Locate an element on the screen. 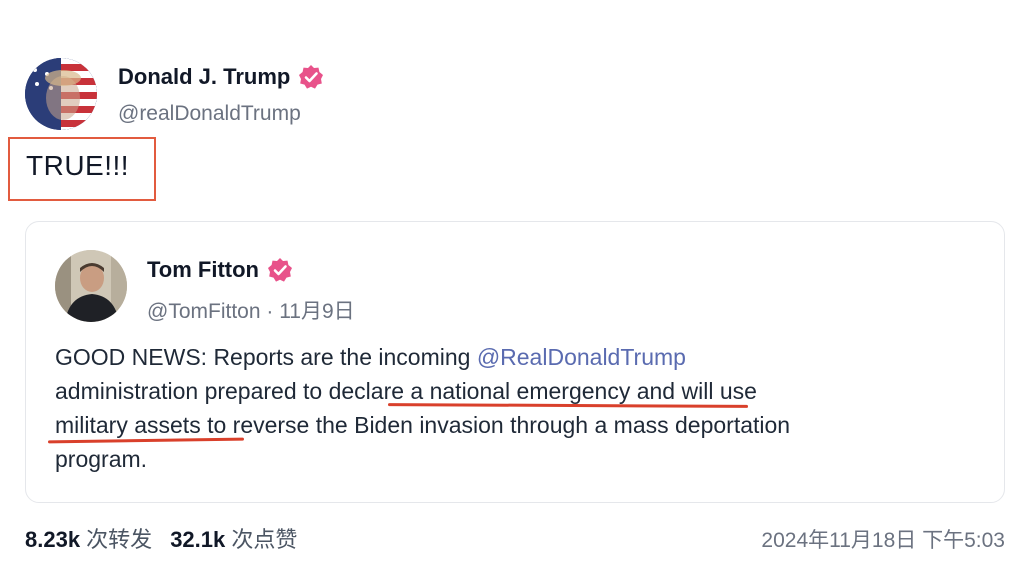 The image size is (1027, 567). repost-count: 8.23k is located at coordinates (52, 539).